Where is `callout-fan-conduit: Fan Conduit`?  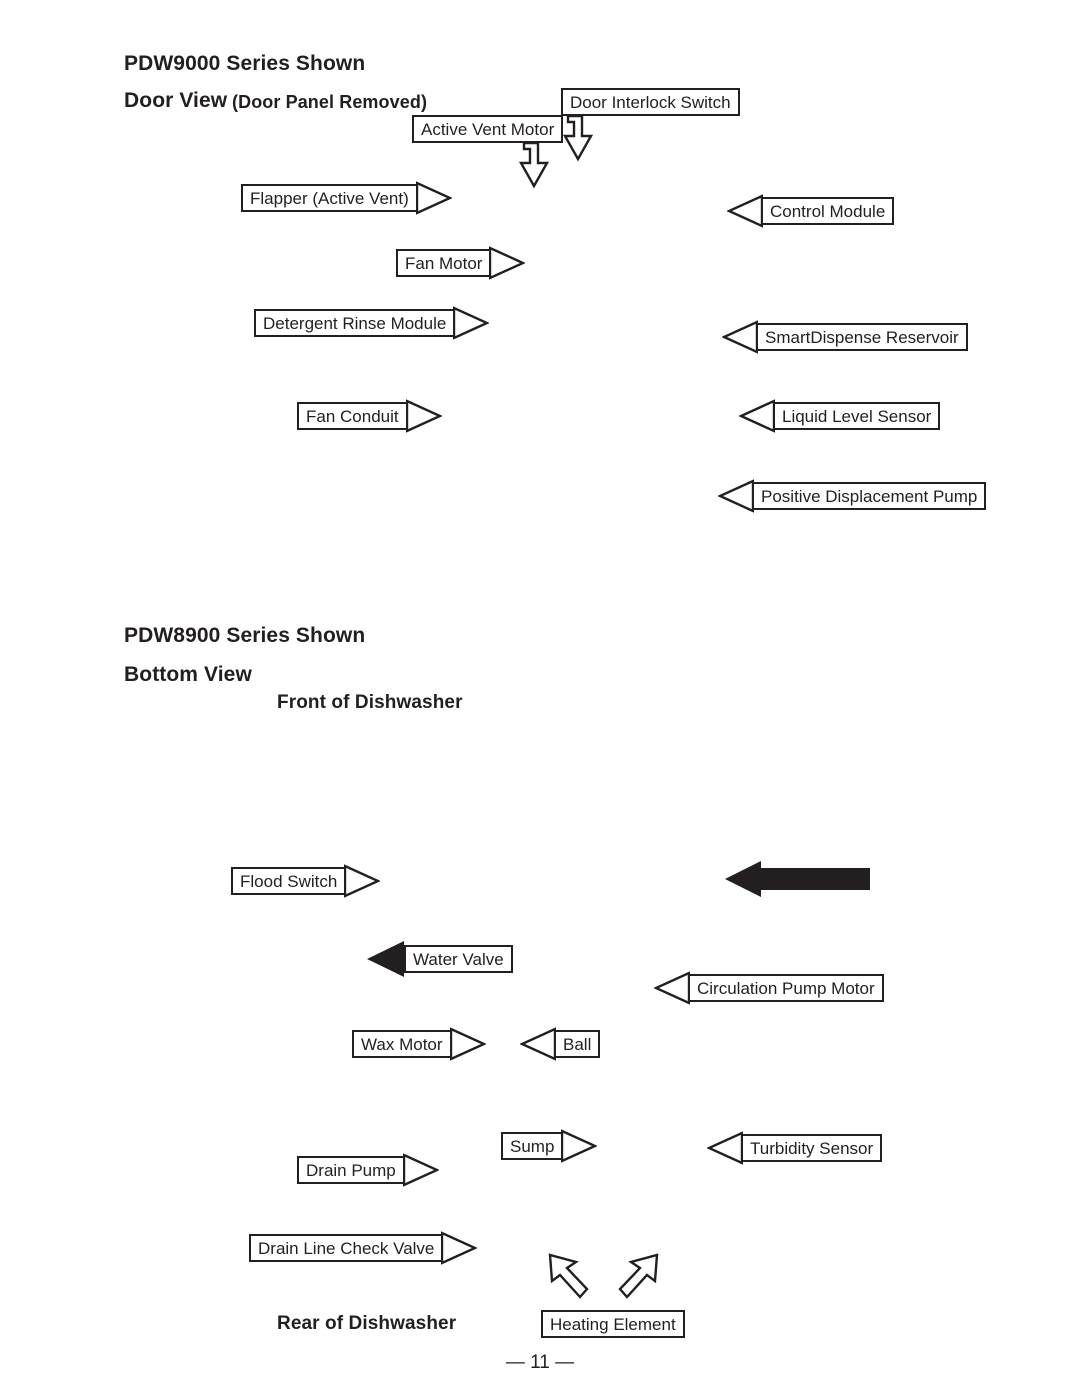
callout-fan-conduit: Fan Conduit is located at coordinates (369, 416).